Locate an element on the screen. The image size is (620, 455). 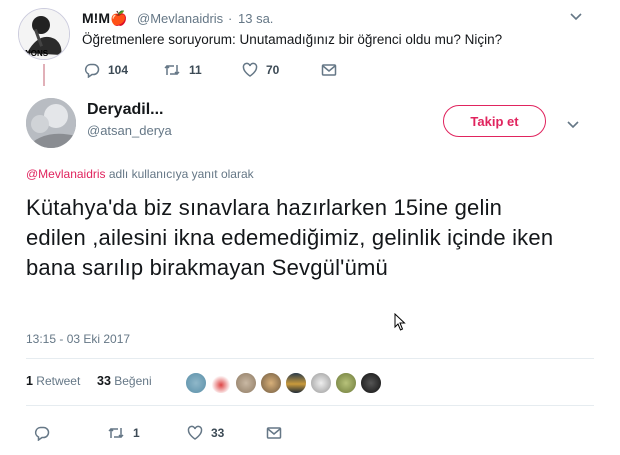
retweet-stat-label: Retweet is located at coordinates (58, 381).